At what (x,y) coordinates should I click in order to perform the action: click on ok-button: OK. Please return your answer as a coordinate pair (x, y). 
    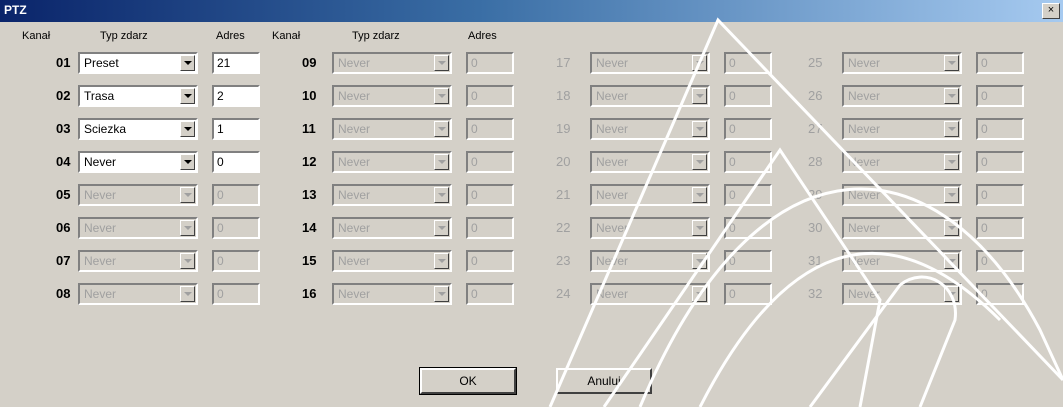
    Looking at the image, I should click on (468, 381).